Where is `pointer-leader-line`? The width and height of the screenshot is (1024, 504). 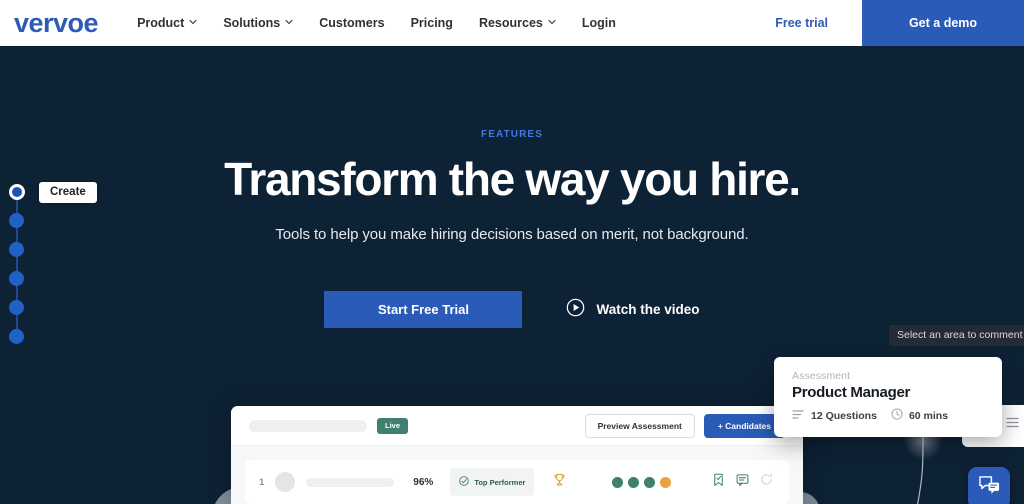 pointer-leader-line is located at coordinates (920, 470).